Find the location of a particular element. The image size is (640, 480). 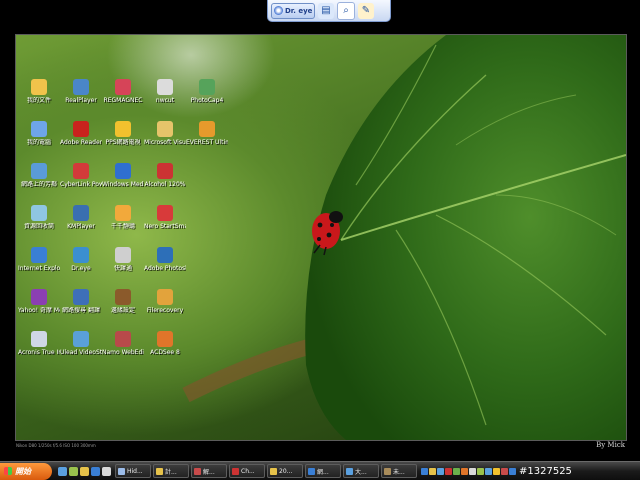

desktop-icon: CyberLink PowerDVD is located at coordinates (81, 175).